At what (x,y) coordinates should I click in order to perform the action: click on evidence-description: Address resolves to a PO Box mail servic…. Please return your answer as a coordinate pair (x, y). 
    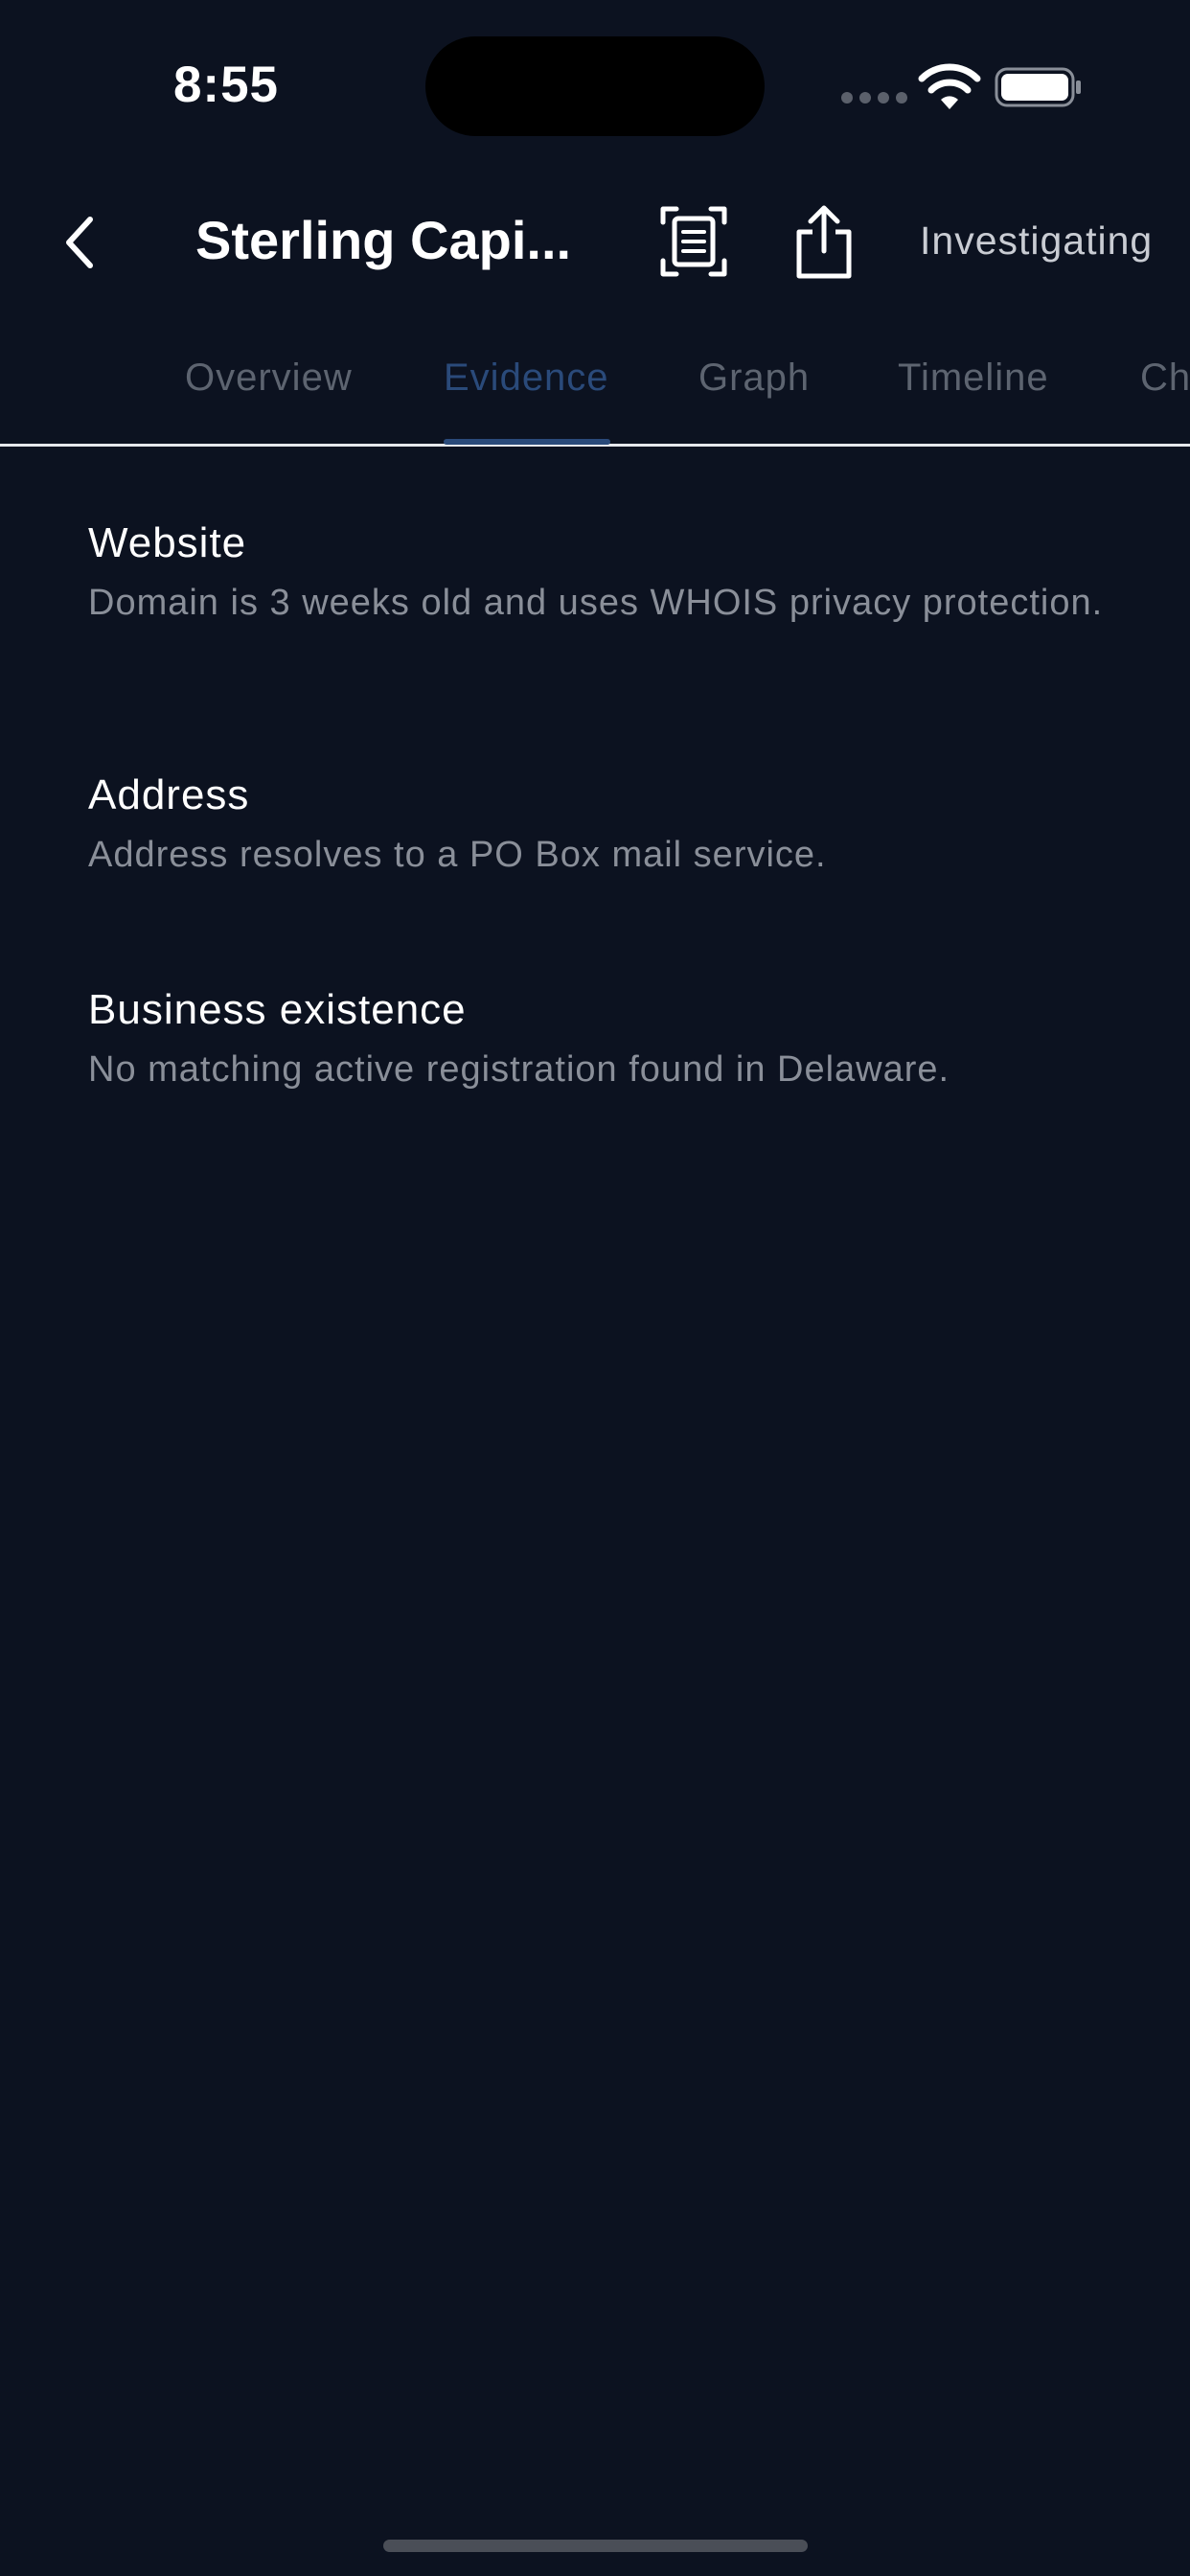
    Looking at the image, I should click on (458, 855).